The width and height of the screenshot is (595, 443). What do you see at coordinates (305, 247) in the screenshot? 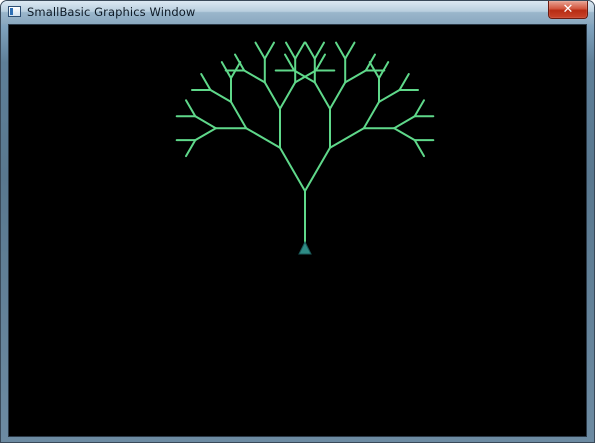
I see `turtle-icon` at bounding box center [305, 247].